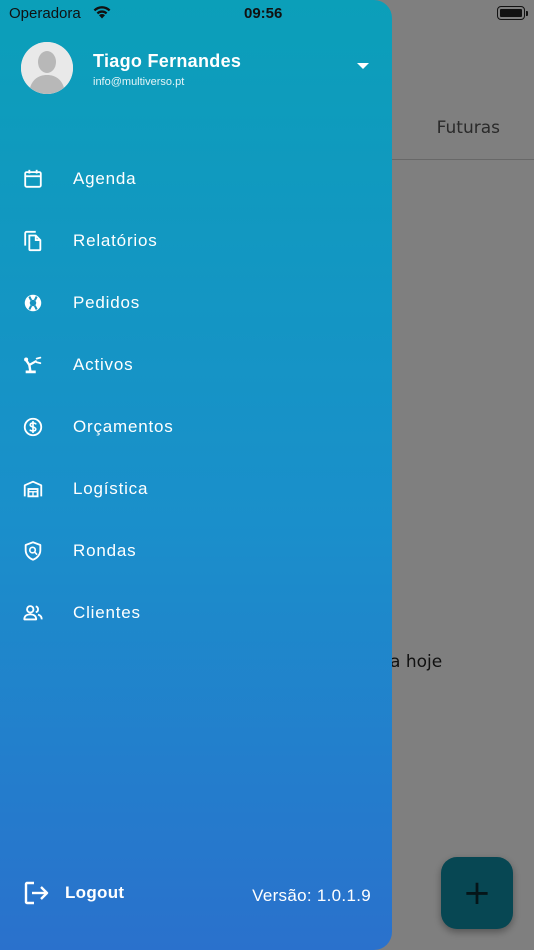 The width and height of the screenshot is (534, 950). What do you see at coordinates (167, 61) in the screenshot?
I see `user-name: Tiago Fernandes` at bounding box center [167, 61].